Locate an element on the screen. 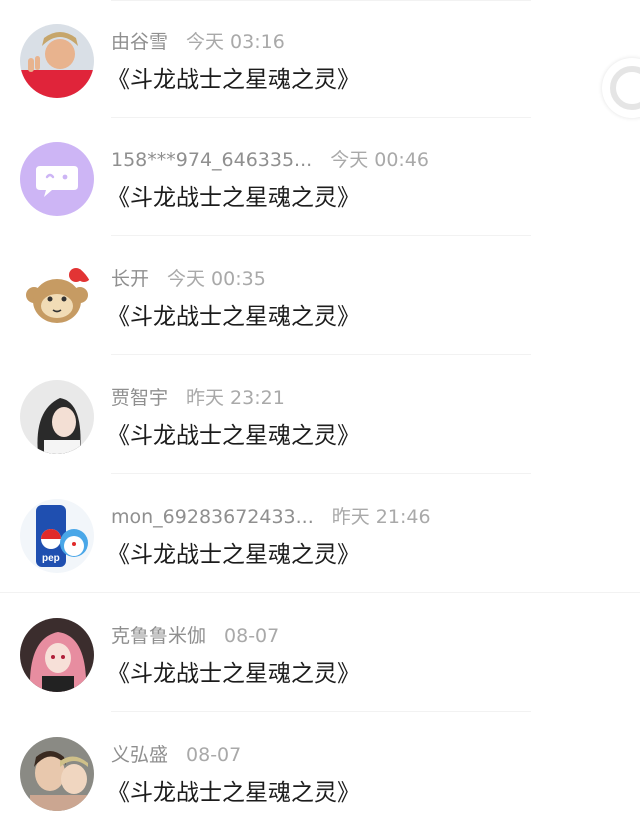 The width and height of the screenshot is (640, 840). comment-meta: 由谷雪 今天 03:16 is located at coordinates (198, 42).